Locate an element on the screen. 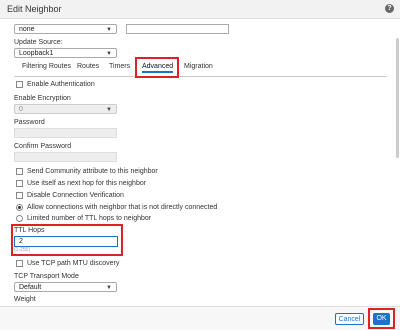 This screenshot has height=330, width=400. tab-migration: Migration is located at coordinates (198, 66).